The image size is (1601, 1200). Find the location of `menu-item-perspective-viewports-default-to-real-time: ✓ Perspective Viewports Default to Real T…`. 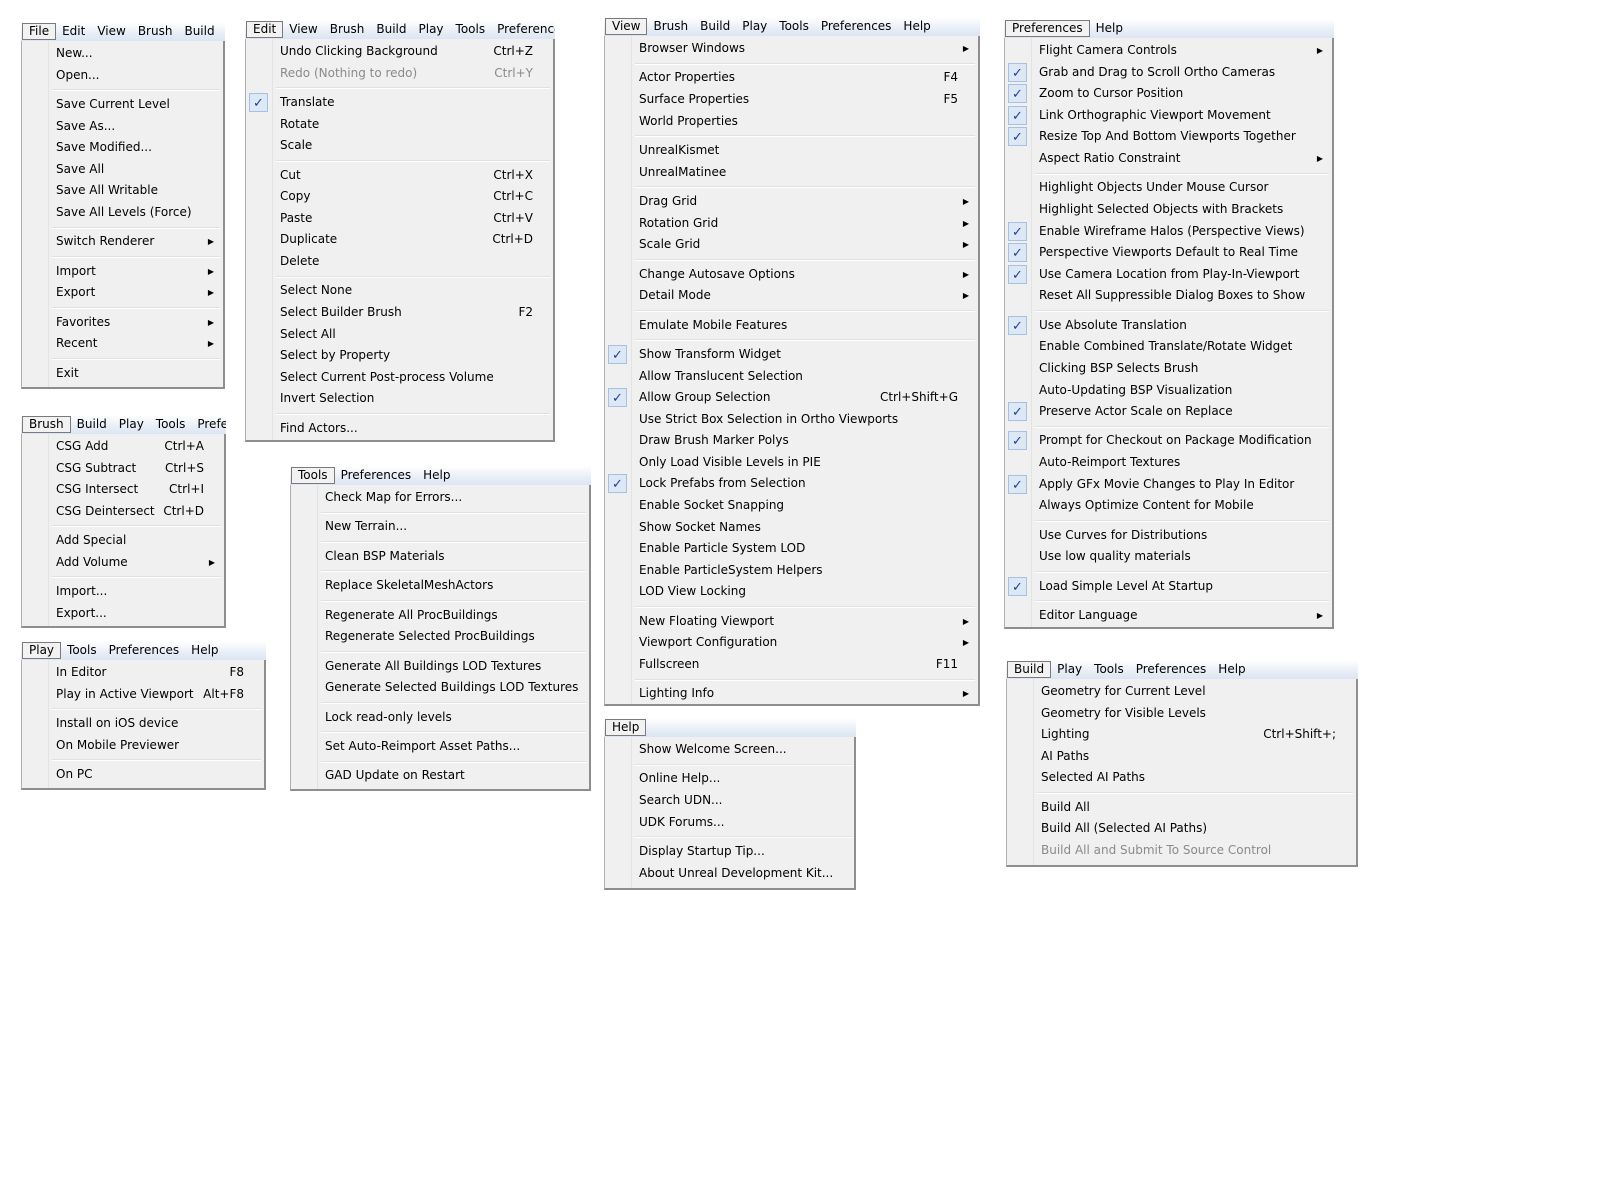

menu-item-perspective-viewports-default-to-real-time: ✓ Perspective Viewports Default to Real T… is located at coordinates (1168, 253).